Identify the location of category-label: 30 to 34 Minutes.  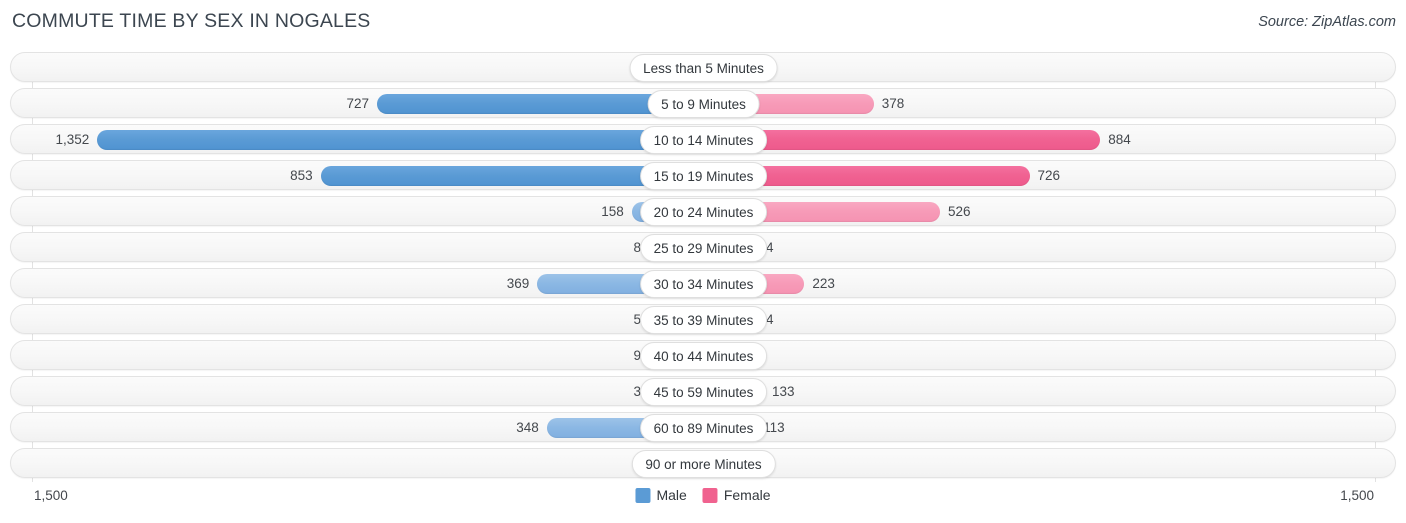
(703, 284).